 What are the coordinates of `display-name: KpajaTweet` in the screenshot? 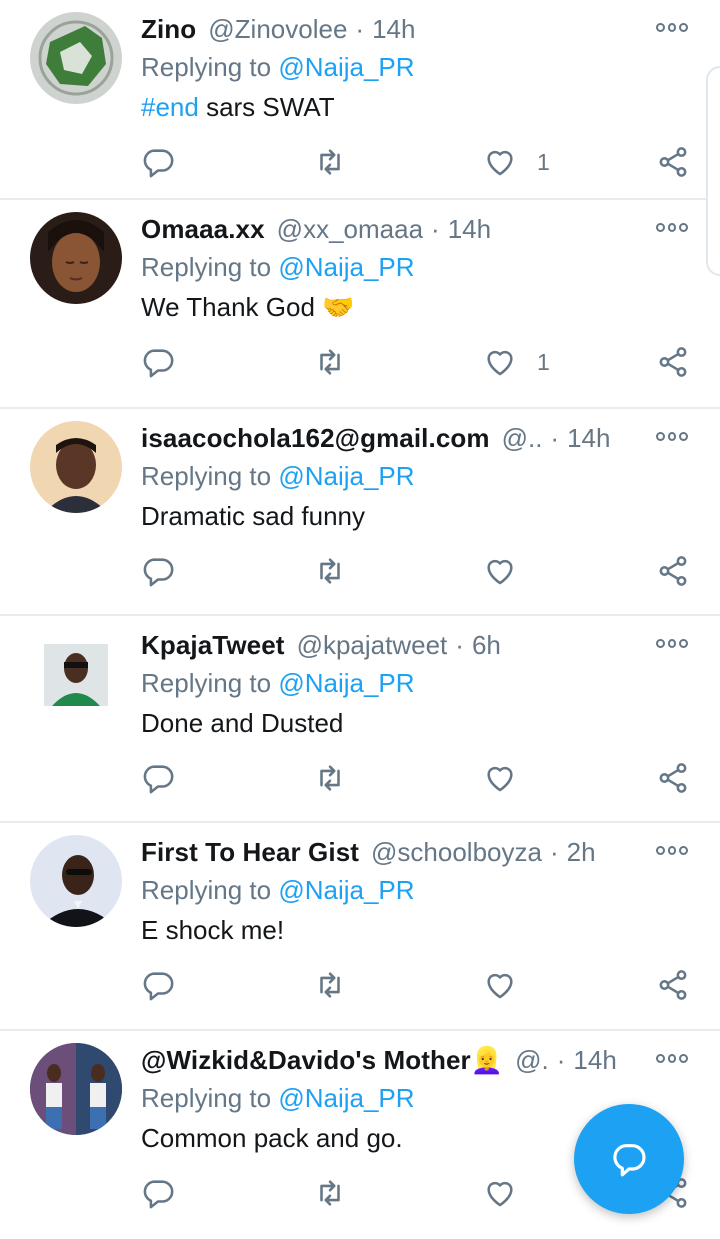 It's located at (213, 645).